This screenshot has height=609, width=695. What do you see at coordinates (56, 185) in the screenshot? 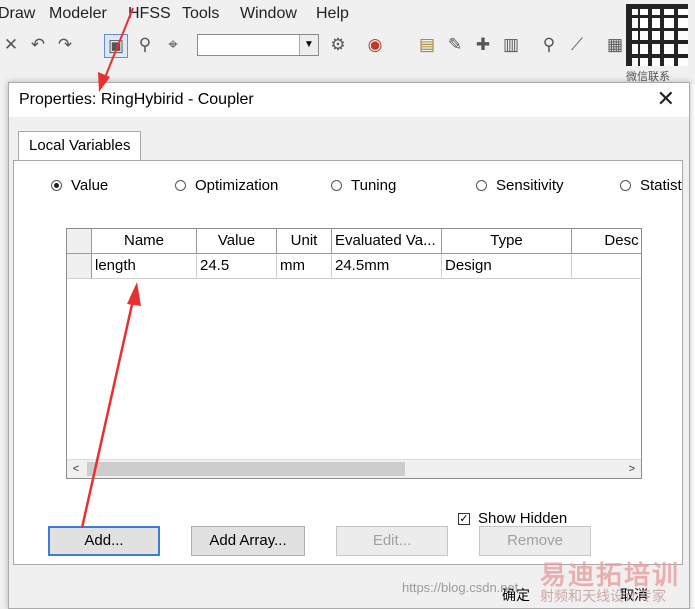
I see `radio-selected-icon` at bounding box center [56, 185].